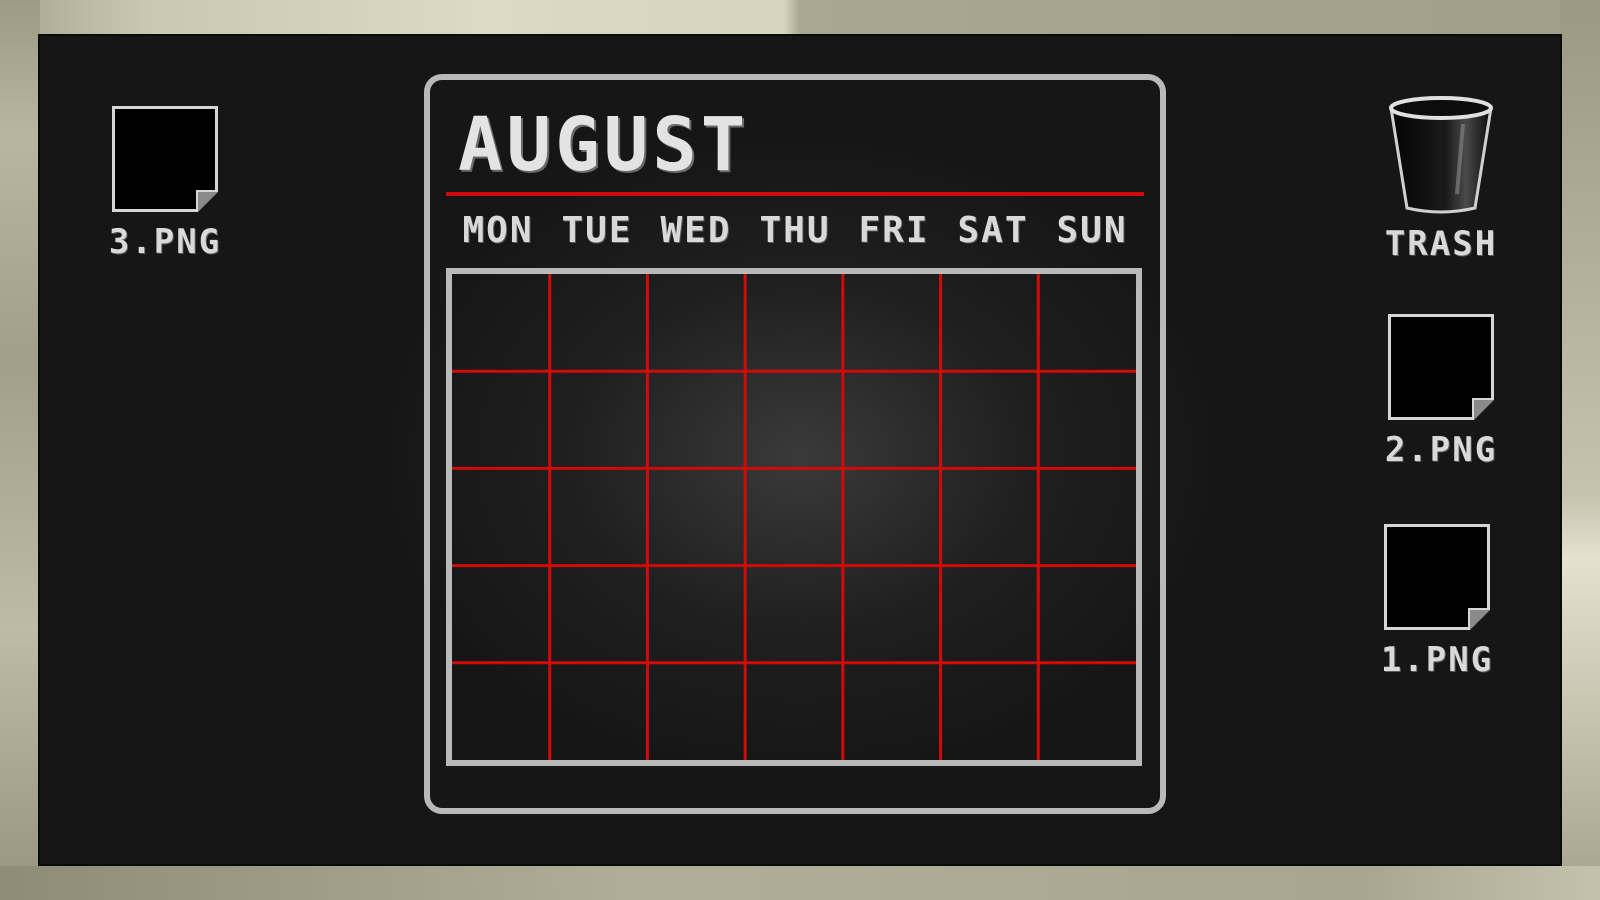  I want to click on calendar-month-title: AUGUST, so click(604, 145).